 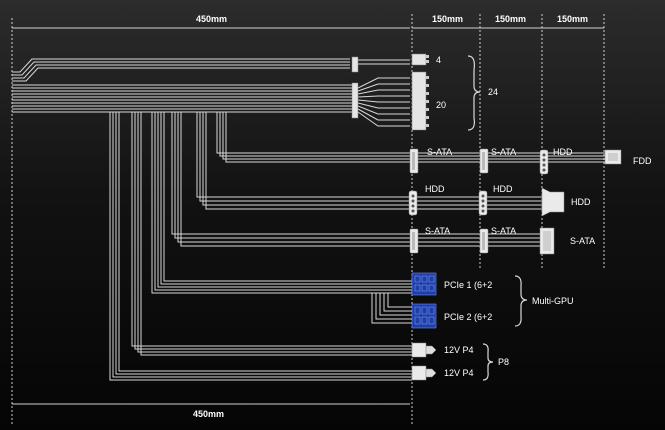 I want to click on atx-20pin-sleeve, so click(x=355, y=100).